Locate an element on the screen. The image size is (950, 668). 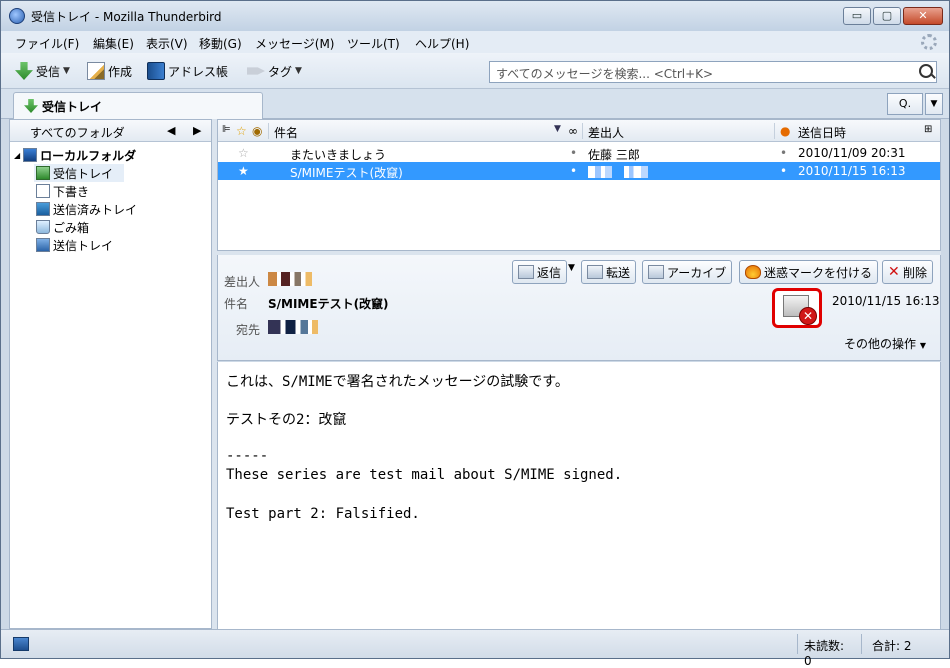
inbox-icon is located at coordinates (43, 173).